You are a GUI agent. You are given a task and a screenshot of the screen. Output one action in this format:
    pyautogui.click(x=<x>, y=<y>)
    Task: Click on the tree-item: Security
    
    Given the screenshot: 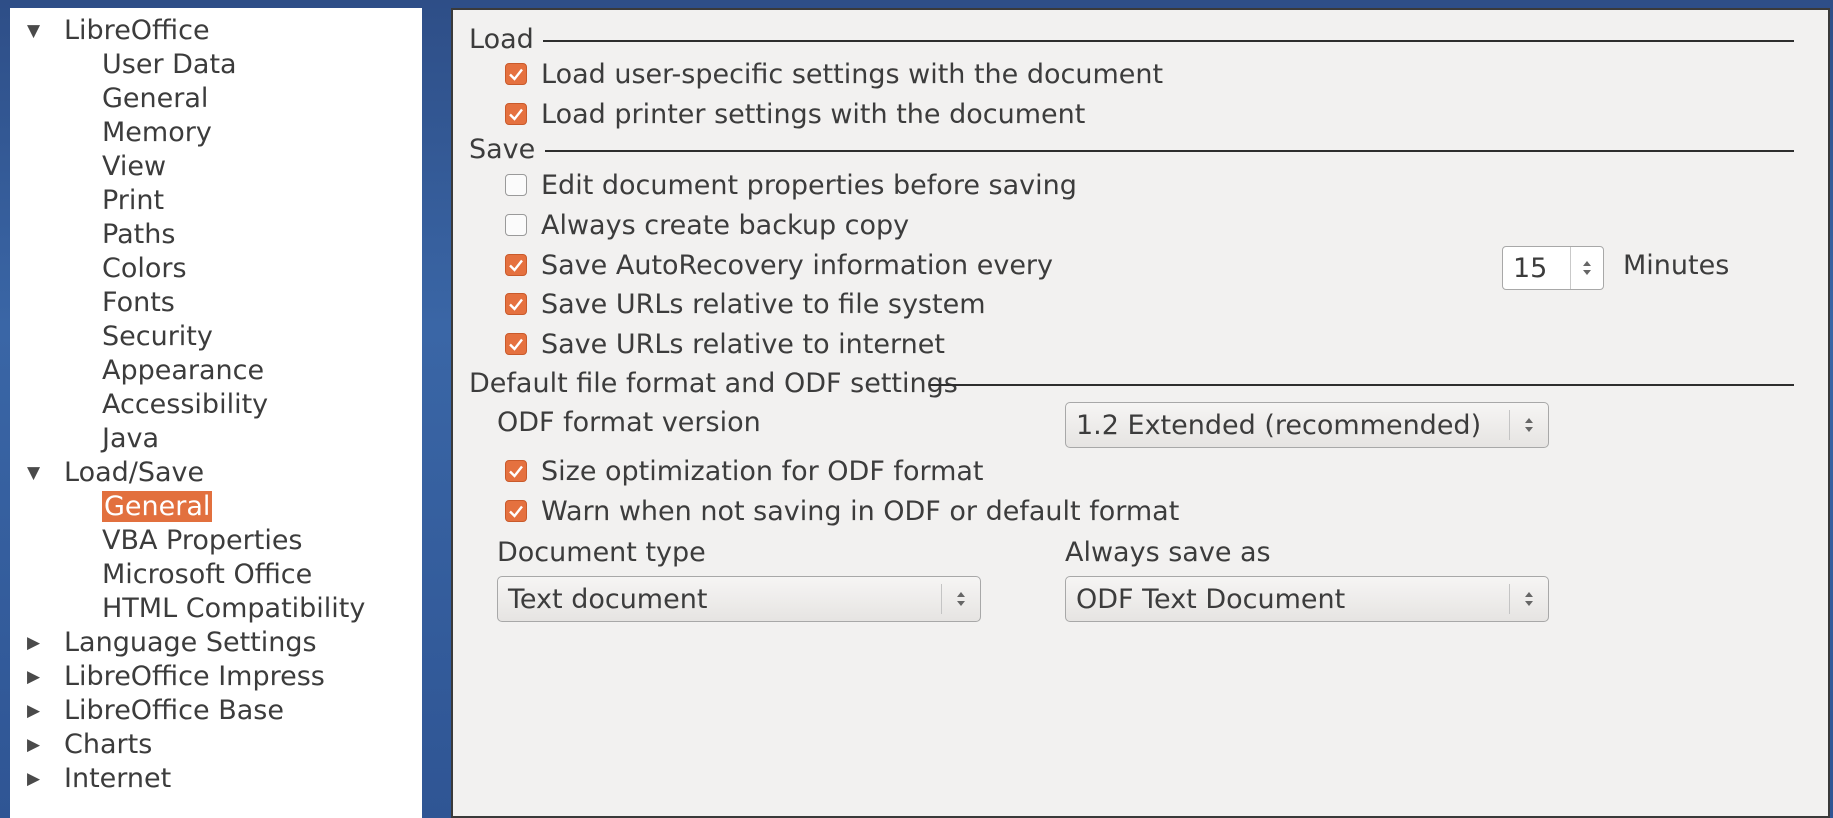 What is the action you would take?
    pyautogui.click(x=216, y=337)
    